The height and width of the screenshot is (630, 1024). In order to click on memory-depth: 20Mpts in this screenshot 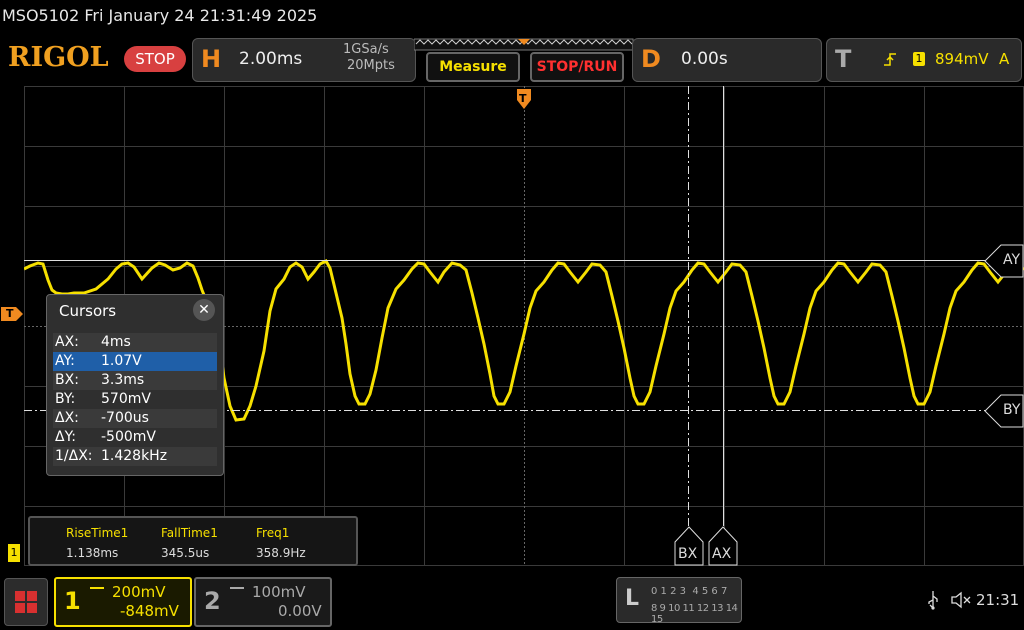, I will do `click(371, 65)`.